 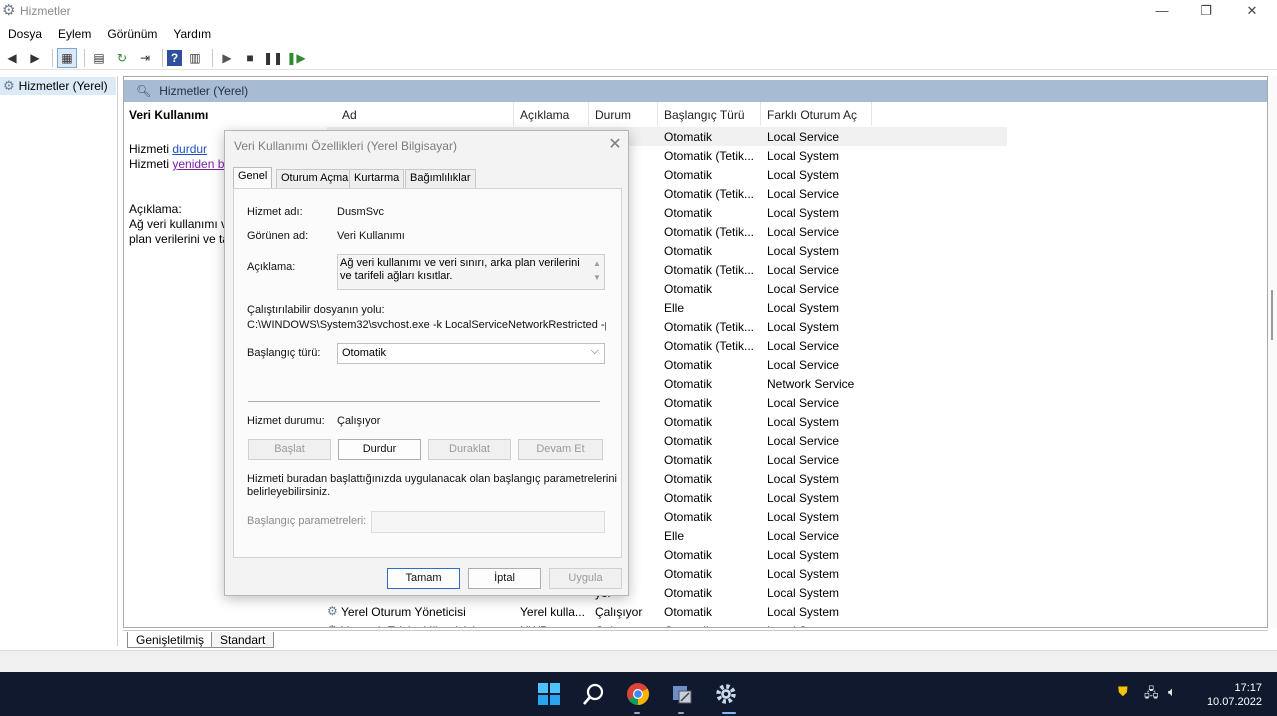 What do you see at coordinates (638, 58) in the screenshot?
I see `toolbar: ◀ ▶ ▦ ▤ ↻ ⇥ ? ▥ ▶ ■ ❚❚ ❚▶` at bounding box center [638, 58].